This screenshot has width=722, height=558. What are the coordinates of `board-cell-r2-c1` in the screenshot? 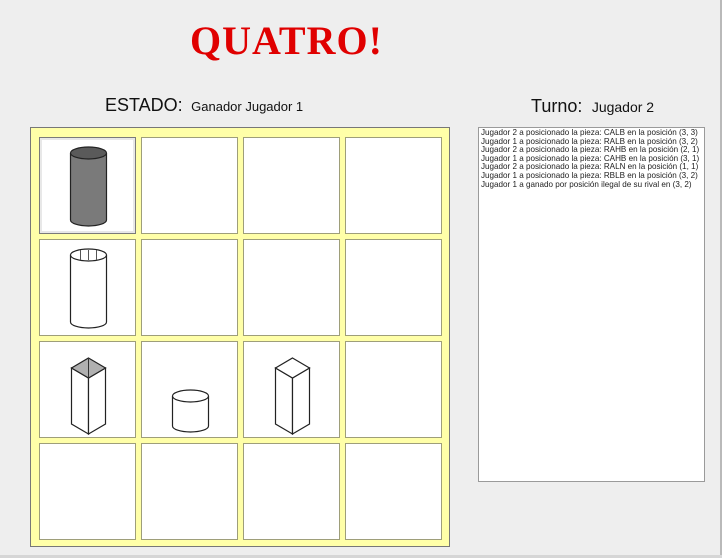 It's located at (87, 287).